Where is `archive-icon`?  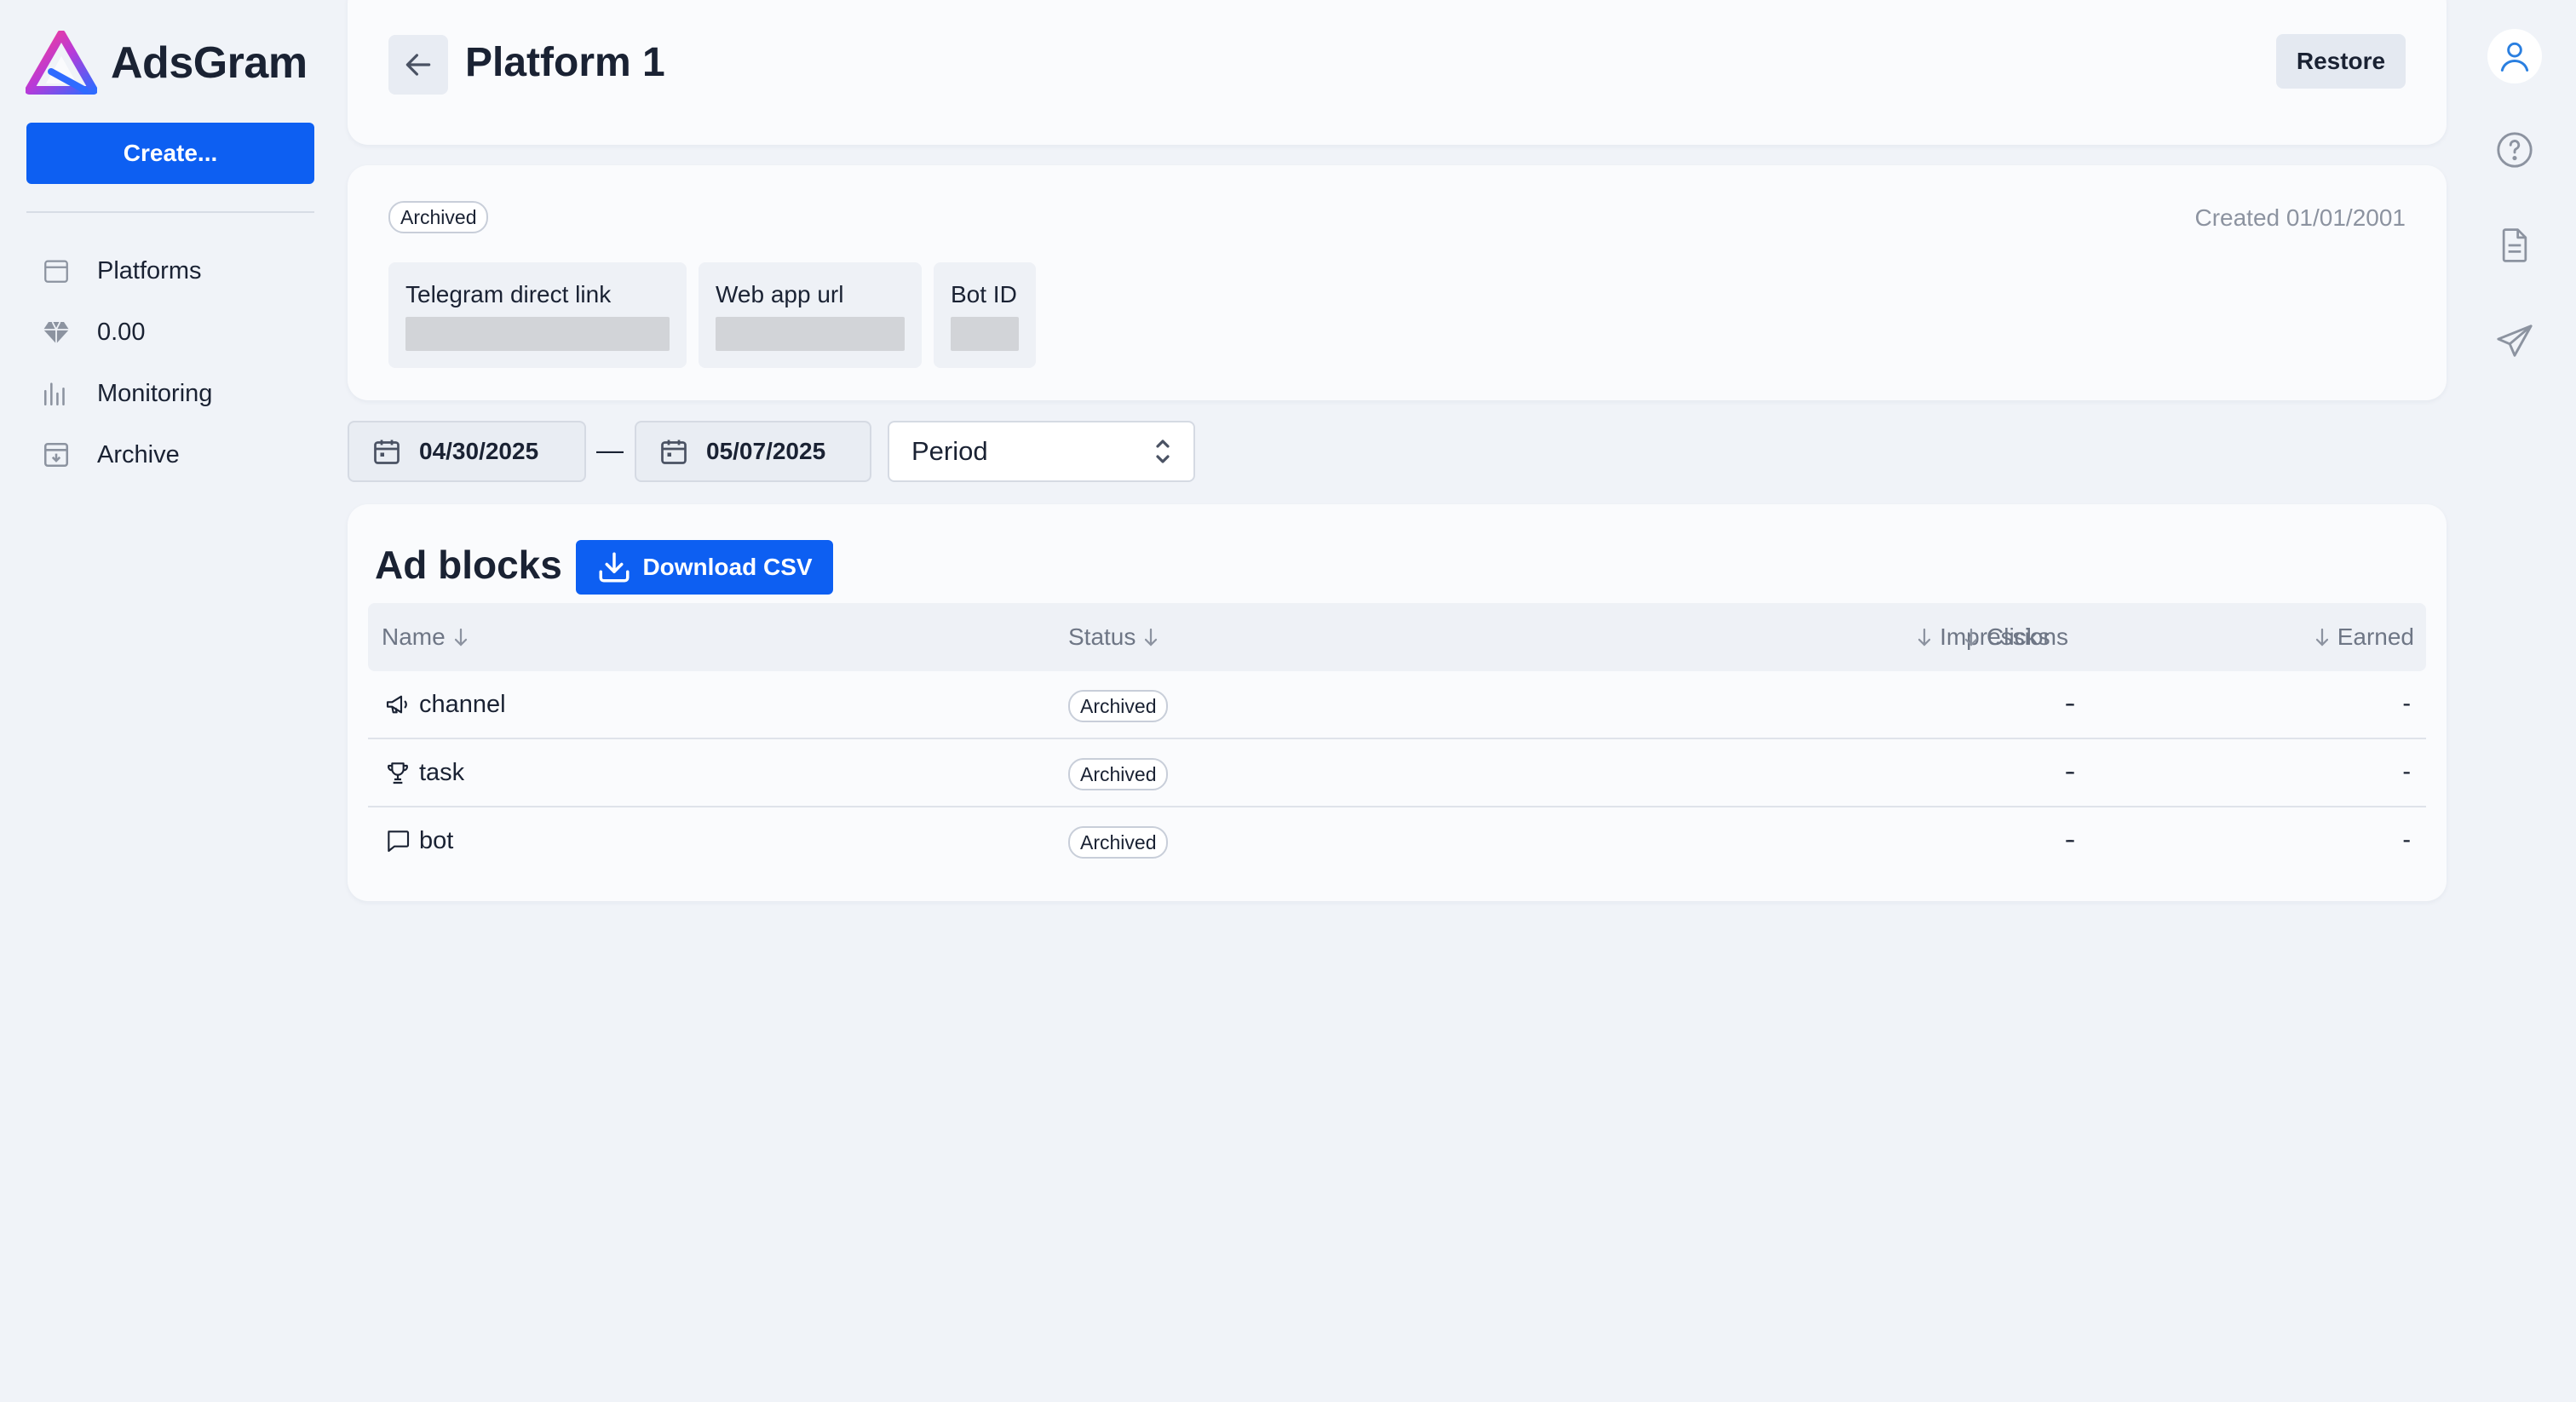 archive-icon is located at coordinates (56, 455).